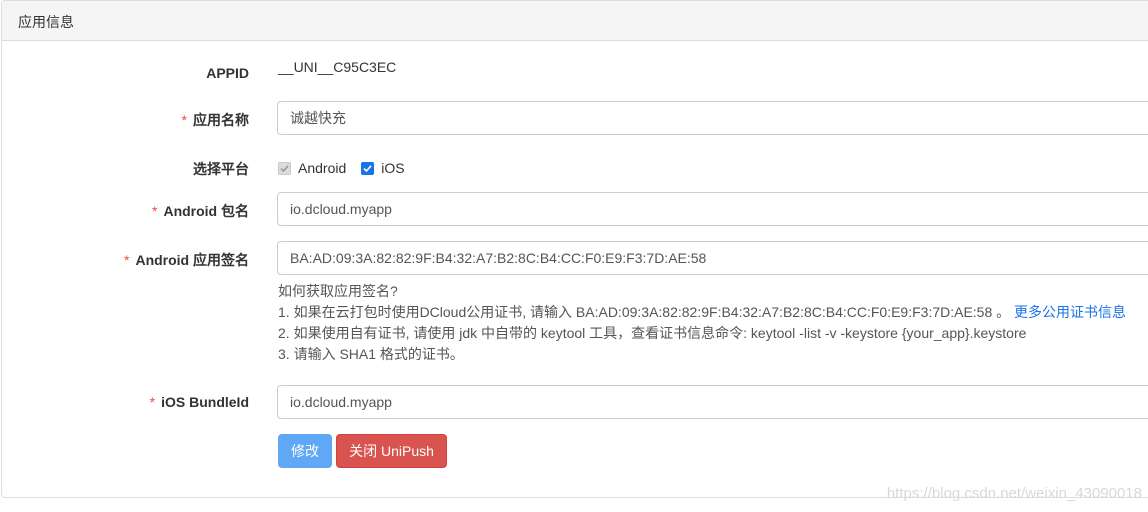 The height and width of the screenshot is (512, 1148). What do you see at coordinates (199, 402) in the screenshot?
I see `ios-bundleid-label: * iOS BundleId` at bounding box center [199, 402].